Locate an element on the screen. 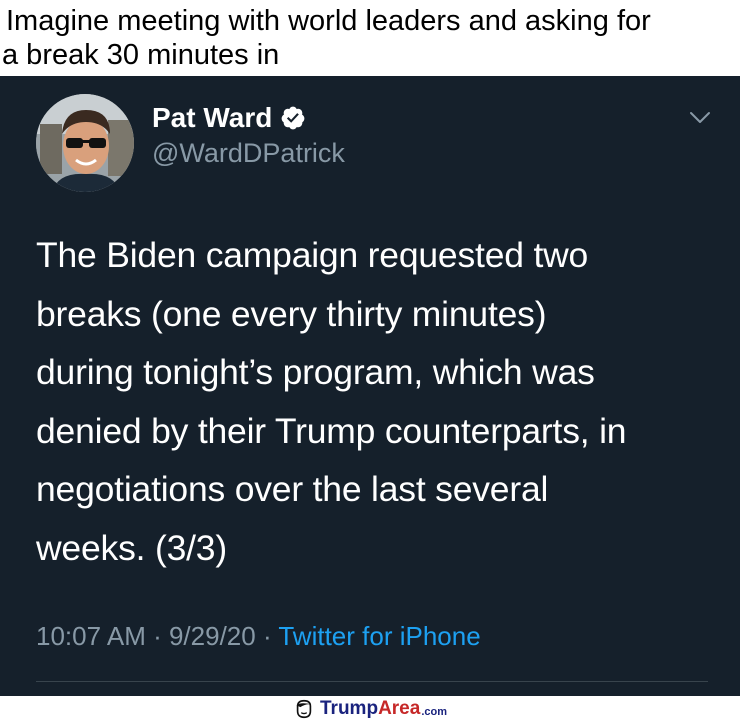 The image size is (740, 722). logo-text-trump: Trump is located at coordinates (349, 708).